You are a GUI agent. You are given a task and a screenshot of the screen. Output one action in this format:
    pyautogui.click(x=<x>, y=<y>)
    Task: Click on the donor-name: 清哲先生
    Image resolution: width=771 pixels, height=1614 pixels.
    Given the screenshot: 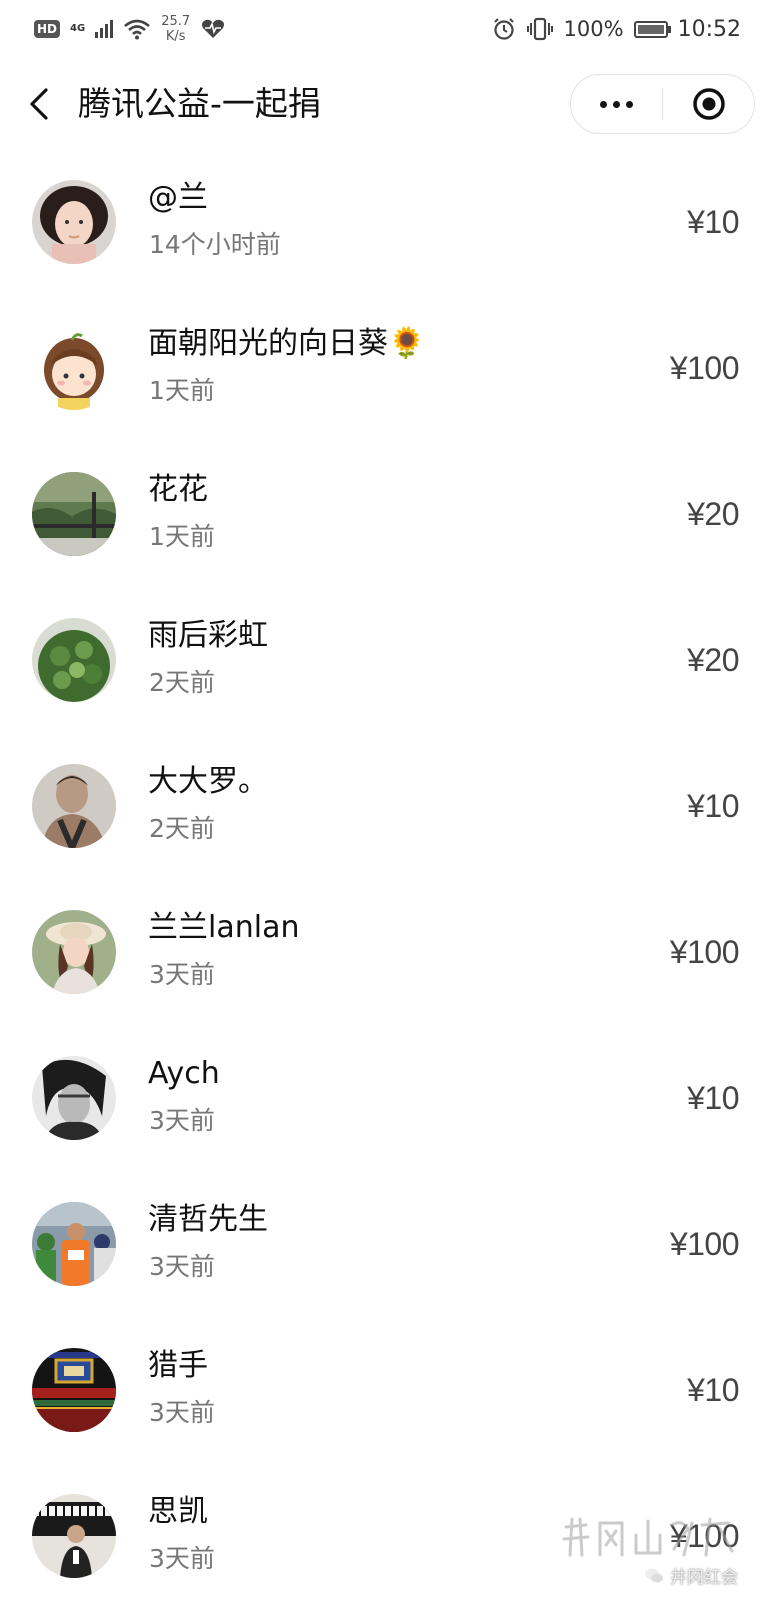 What is the action you would take?
    pyautogui.click(x=208, y=1219)
    